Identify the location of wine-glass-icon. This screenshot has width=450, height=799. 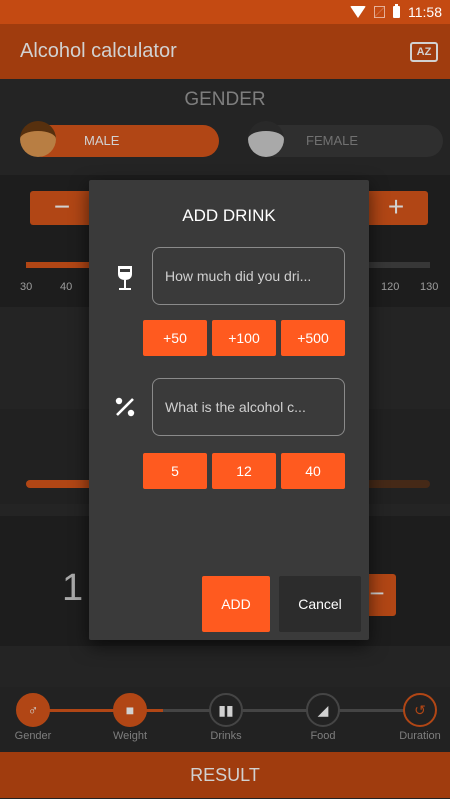
(125, 278).